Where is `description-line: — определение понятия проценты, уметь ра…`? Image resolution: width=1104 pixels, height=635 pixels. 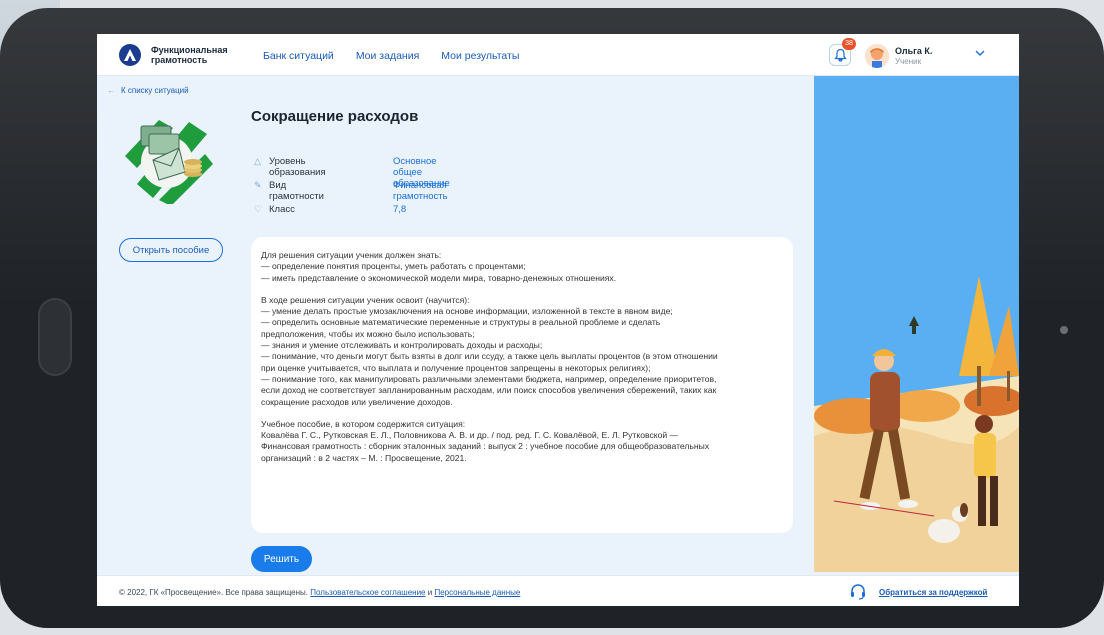 description-line: — определение понятия проценты, уметь ра… is located at coordinates (393, 266).